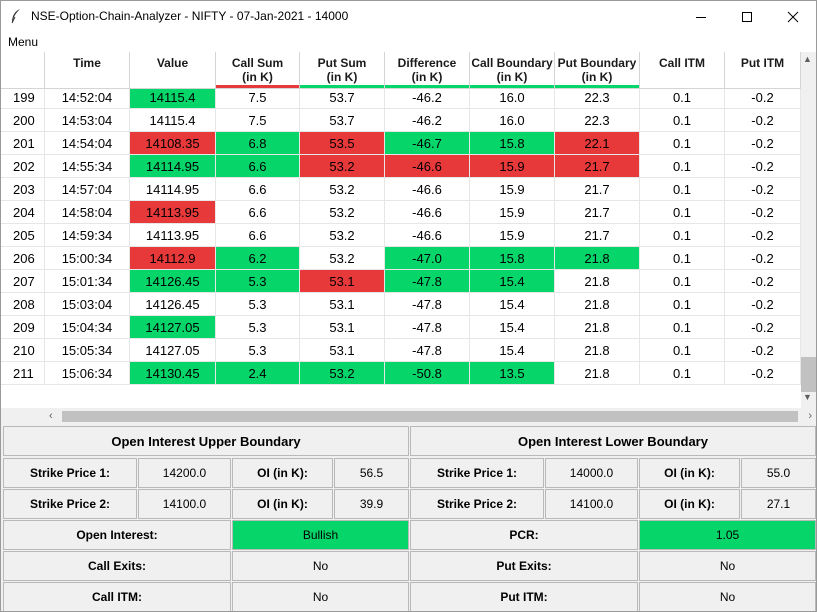 This screenshot has height=612, width=817. What do you see at coordinates (689, 504) in the screenshot?
I see `lower-oi2-label: OI (in K):` at bounding box center [689, 504].